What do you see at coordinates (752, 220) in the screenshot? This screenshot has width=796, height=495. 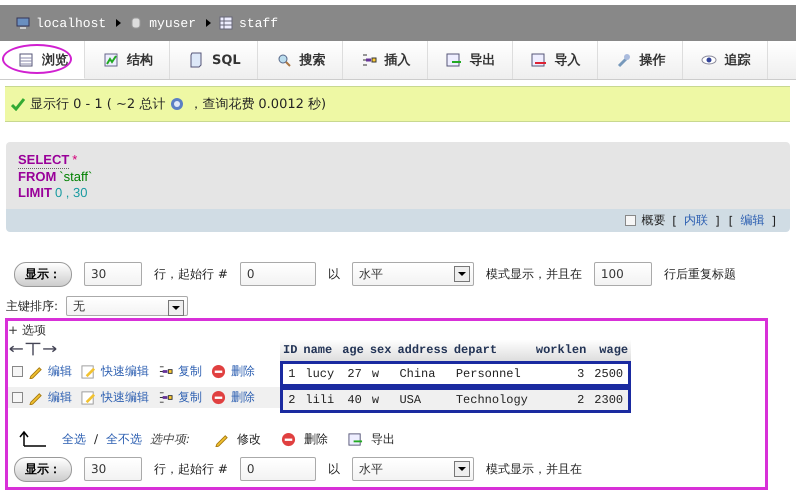 I see `link: 编辑` at bounding box center [752, 220].